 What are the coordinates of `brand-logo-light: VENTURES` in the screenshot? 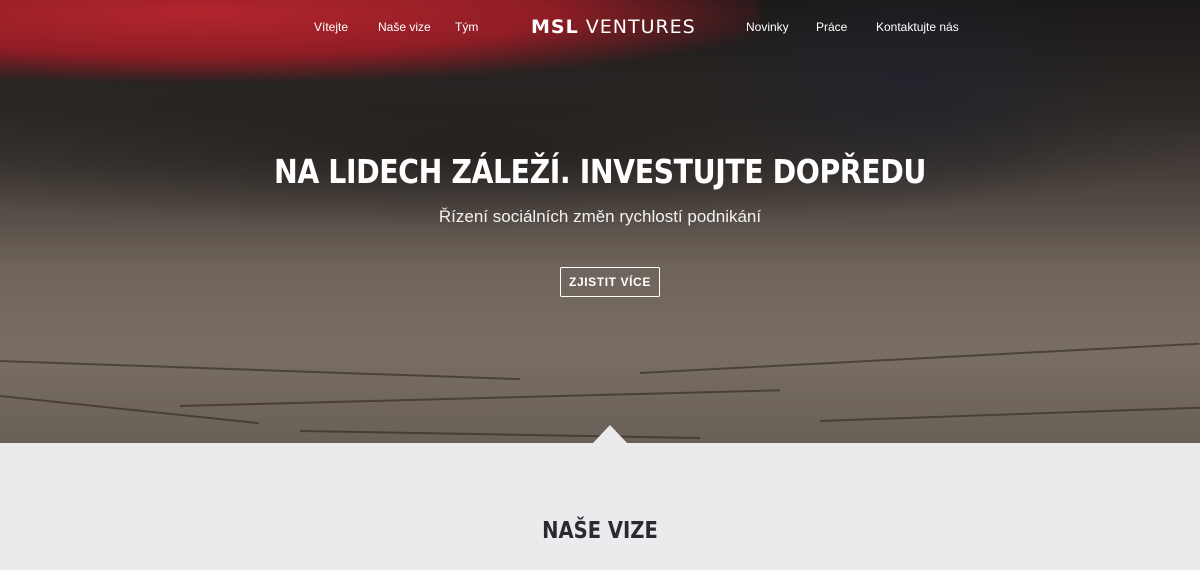 It's located at (640, 27).